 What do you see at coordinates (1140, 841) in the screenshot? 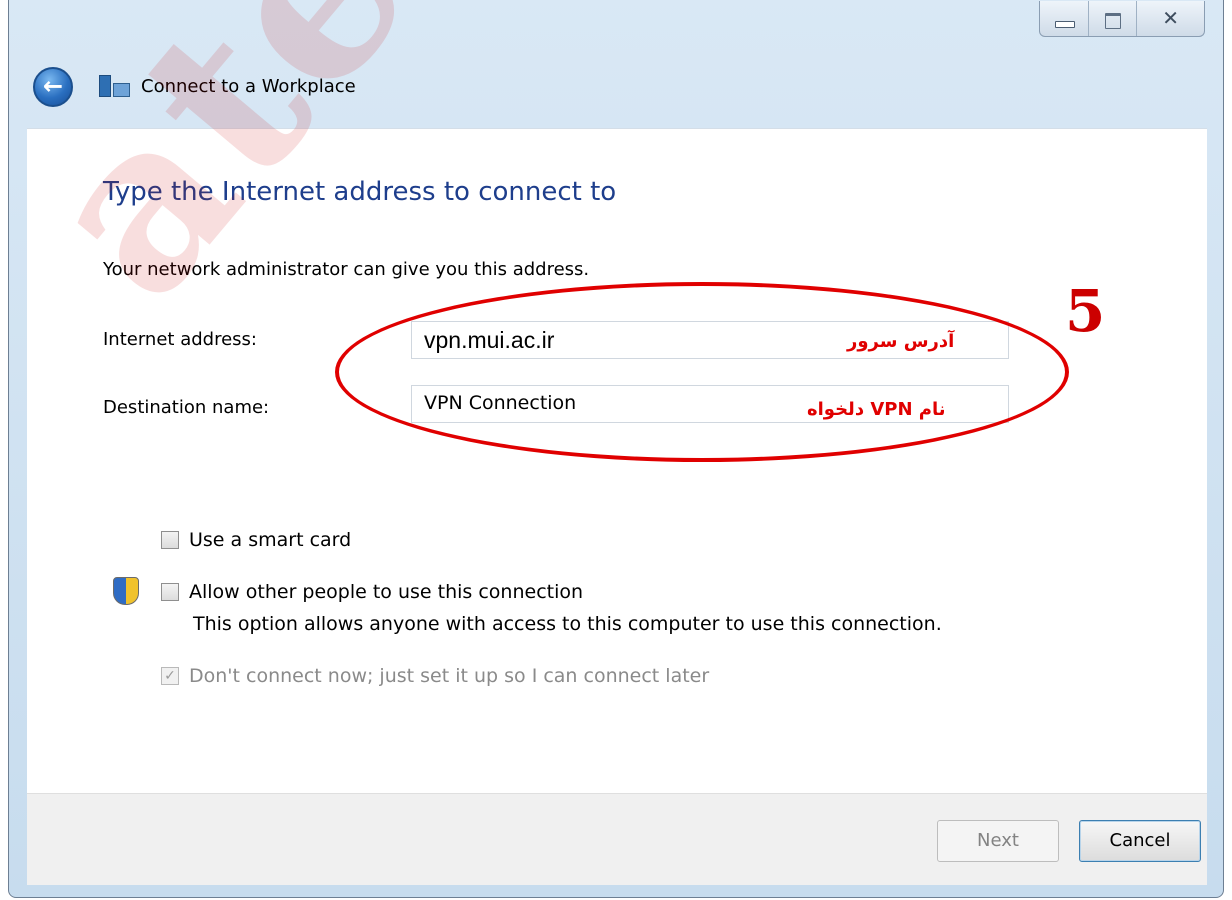
I see `cancel-button: Cancel` at bounding box center [1140, 841].